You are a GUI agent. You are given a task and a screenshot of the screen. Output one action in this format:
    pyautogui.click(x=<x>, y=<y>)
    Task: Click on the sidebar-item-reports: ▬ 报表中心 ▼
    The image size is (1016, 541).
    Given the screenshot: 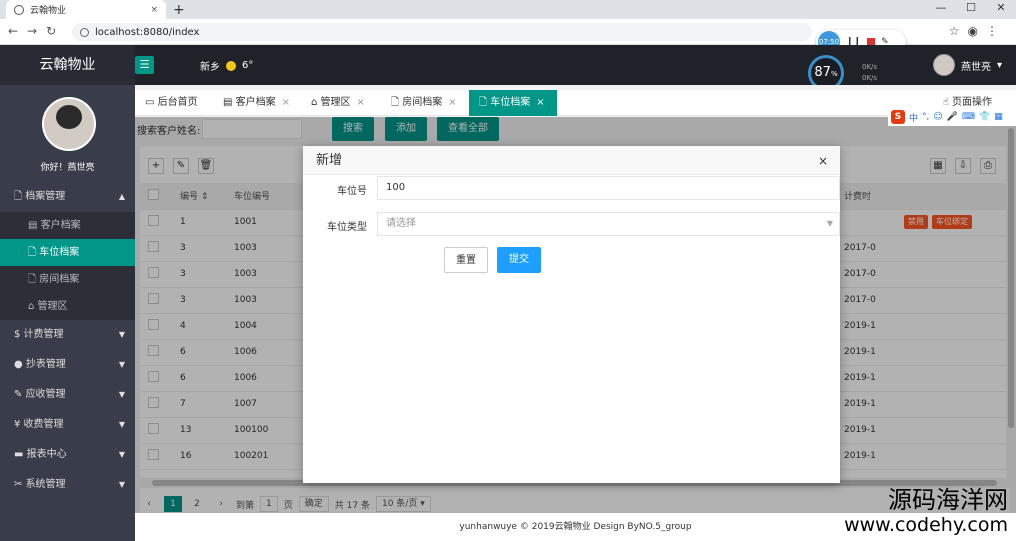 What is the action you would take?
    pyautogui.click(x=67, y=455)
    